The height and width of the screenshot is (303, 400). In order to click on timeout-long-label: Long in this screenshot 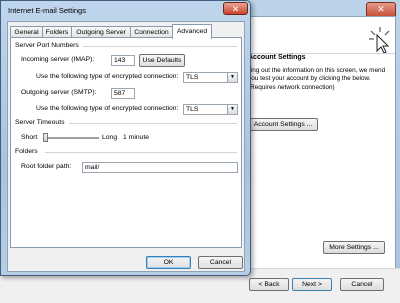, I will do `click(110, 137)`.